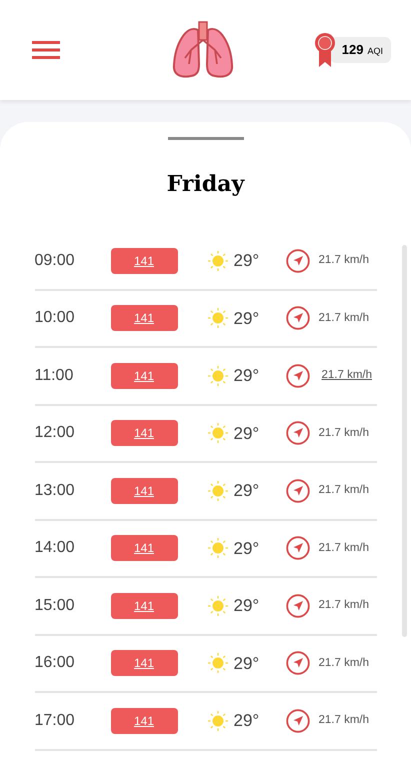 This screenshot has width=411, height=769. Describe the element at coordinates (55, 720) in the screenshot. I see `hour-label: 17:00` at that location.